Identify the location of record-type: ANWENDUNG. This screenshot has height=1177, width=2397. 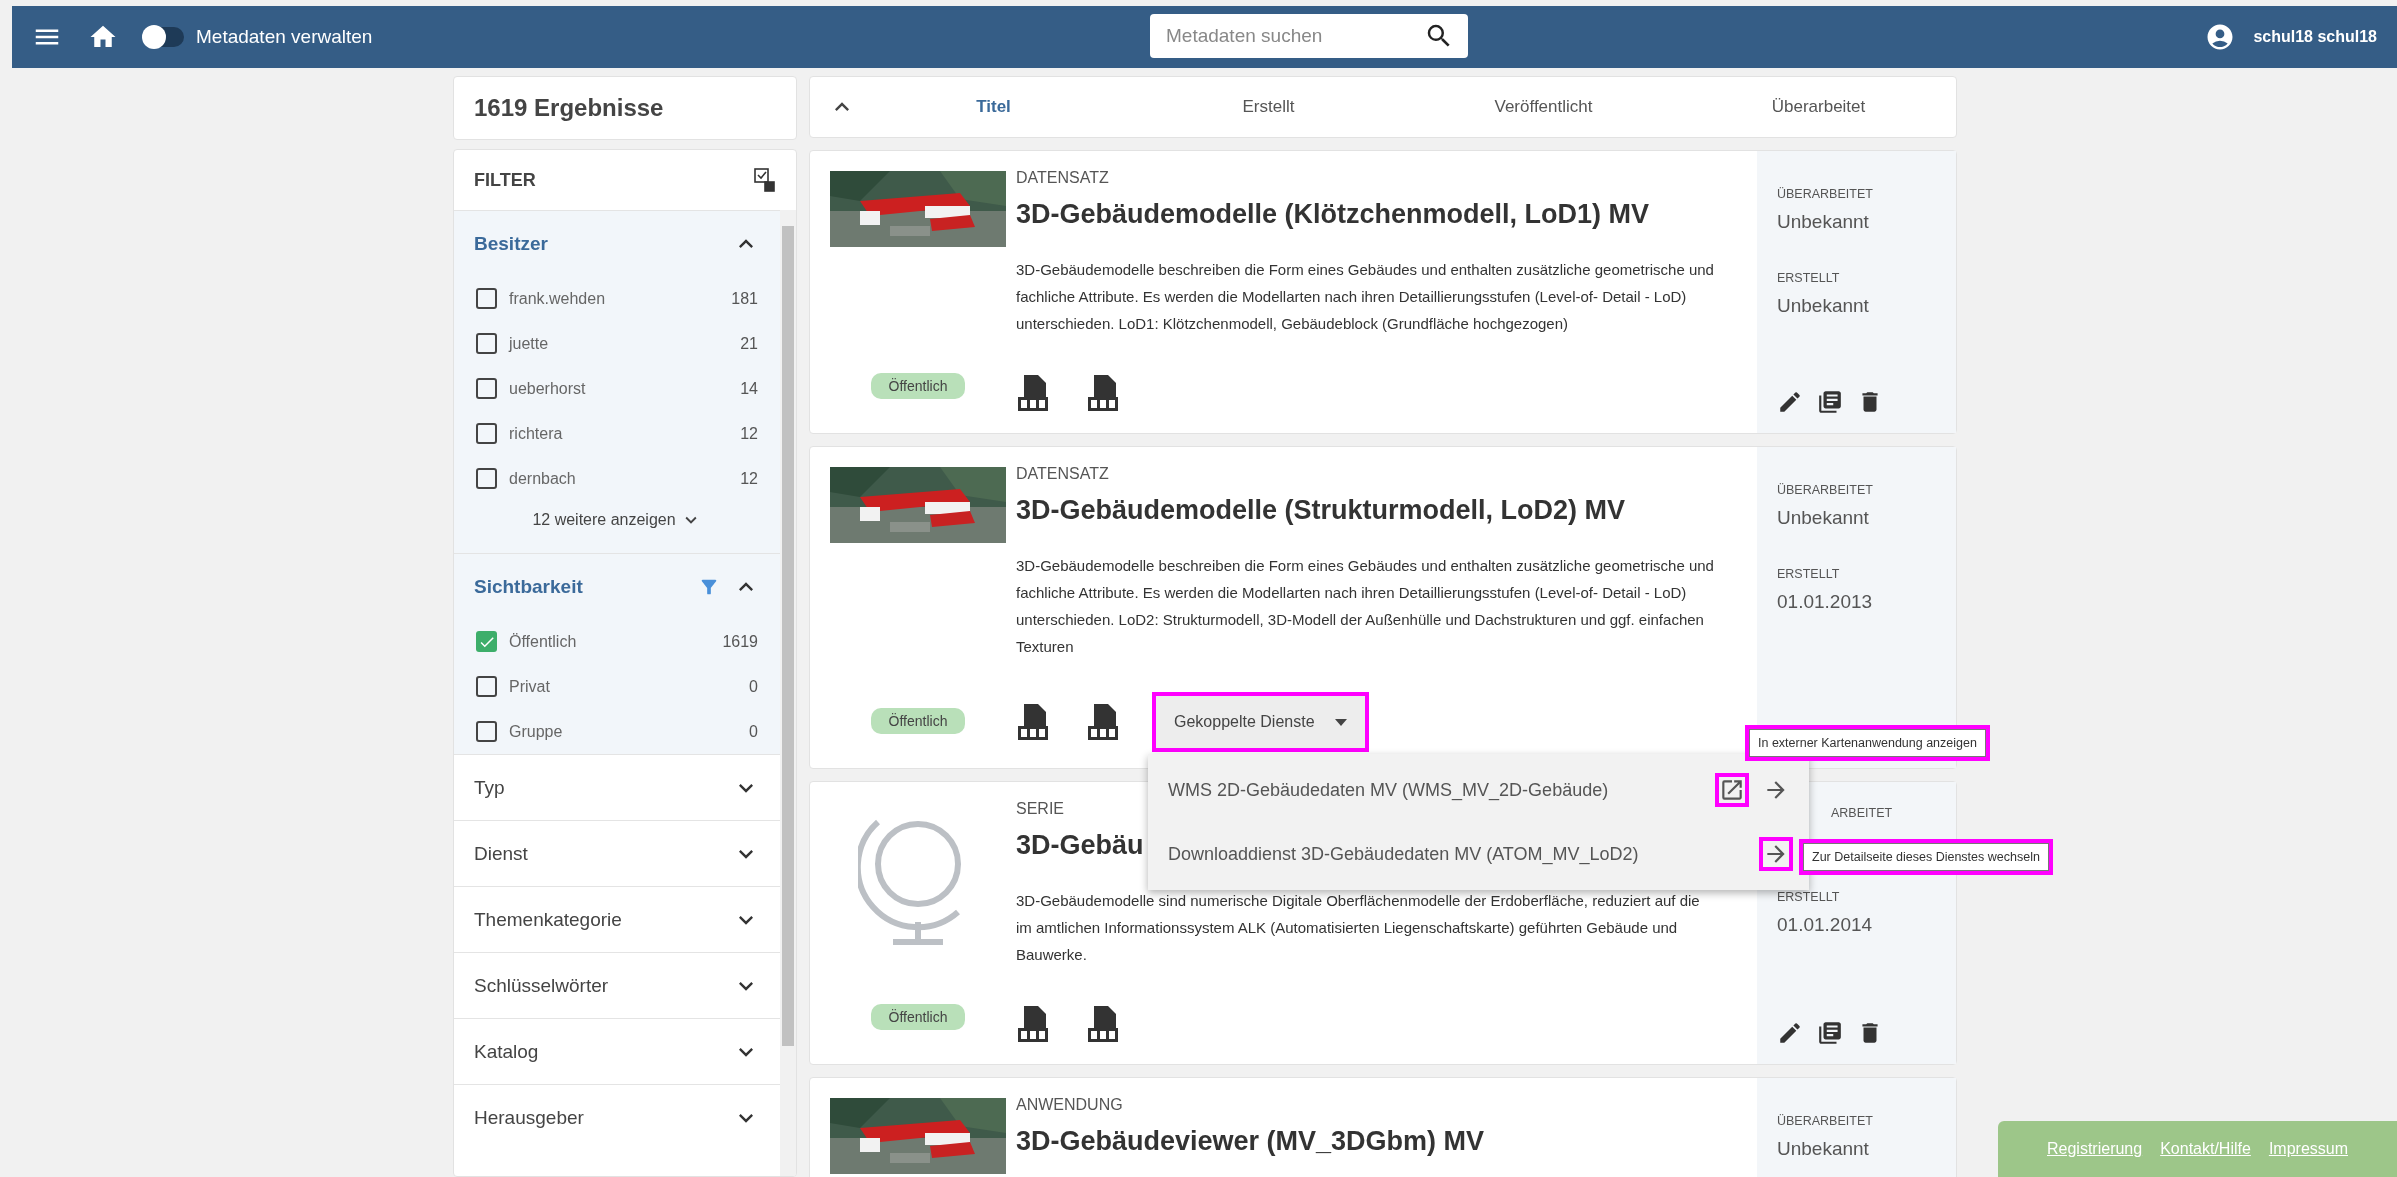
(1070, 1105).